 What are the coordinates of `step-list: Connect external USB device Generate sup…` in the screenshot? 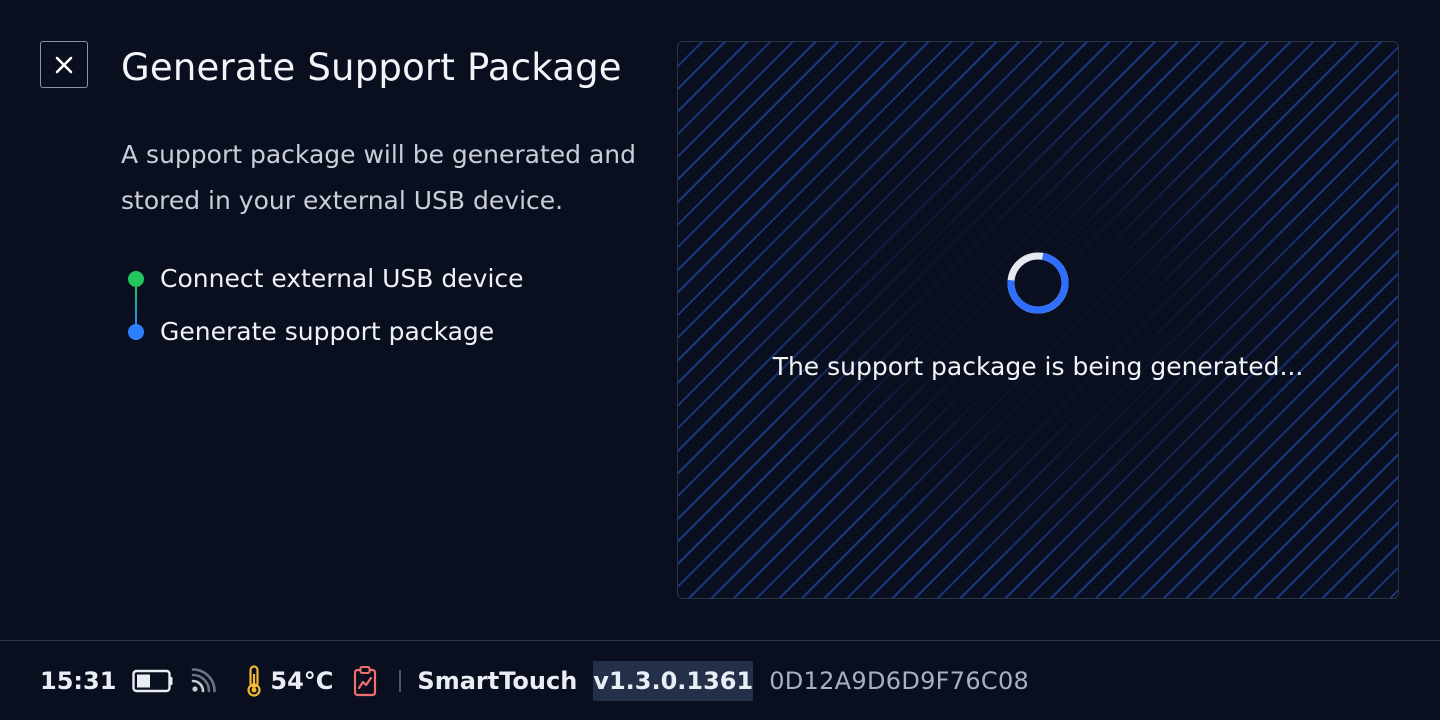 It's located at (322, 305).